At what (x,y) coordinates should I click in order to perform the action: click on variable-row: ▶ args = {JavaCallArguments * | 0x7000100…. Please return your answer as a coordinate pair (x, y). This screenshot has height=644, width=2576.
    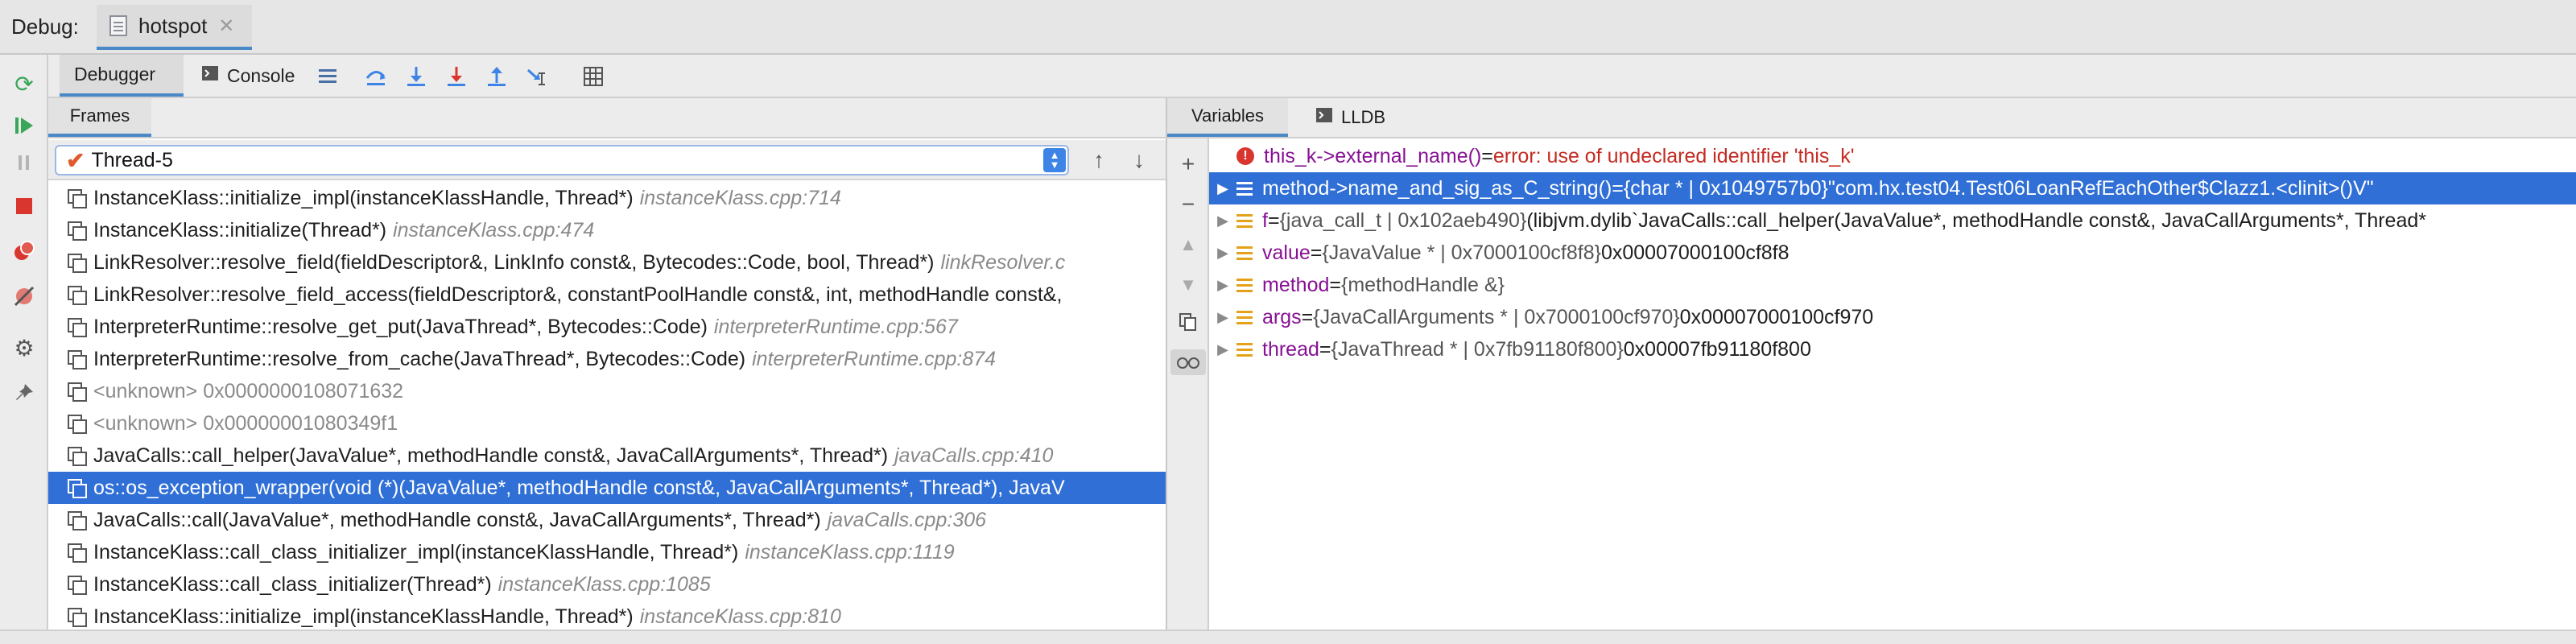
    Looking at the image, I should click on (1892, 317).